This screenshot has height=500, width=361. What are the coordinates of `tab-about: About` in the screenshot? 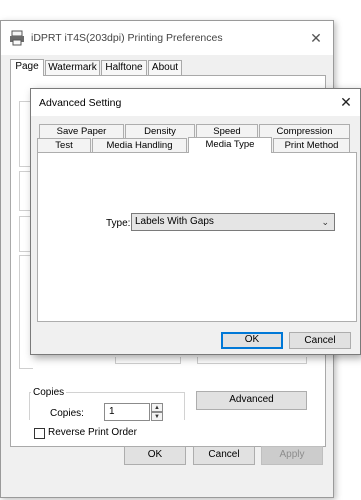 It's located at (165, 68).